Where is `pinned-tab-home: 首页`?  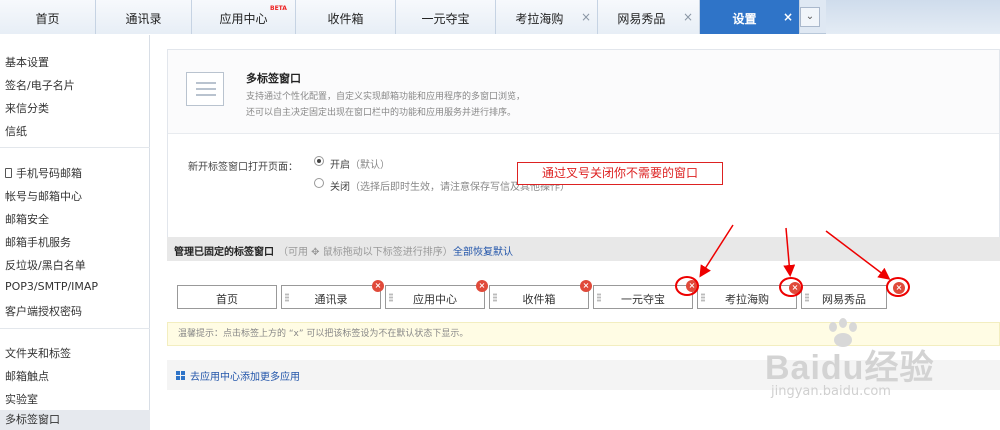 pinned-tab-home: 首页 is located at coordinates (227, 297).